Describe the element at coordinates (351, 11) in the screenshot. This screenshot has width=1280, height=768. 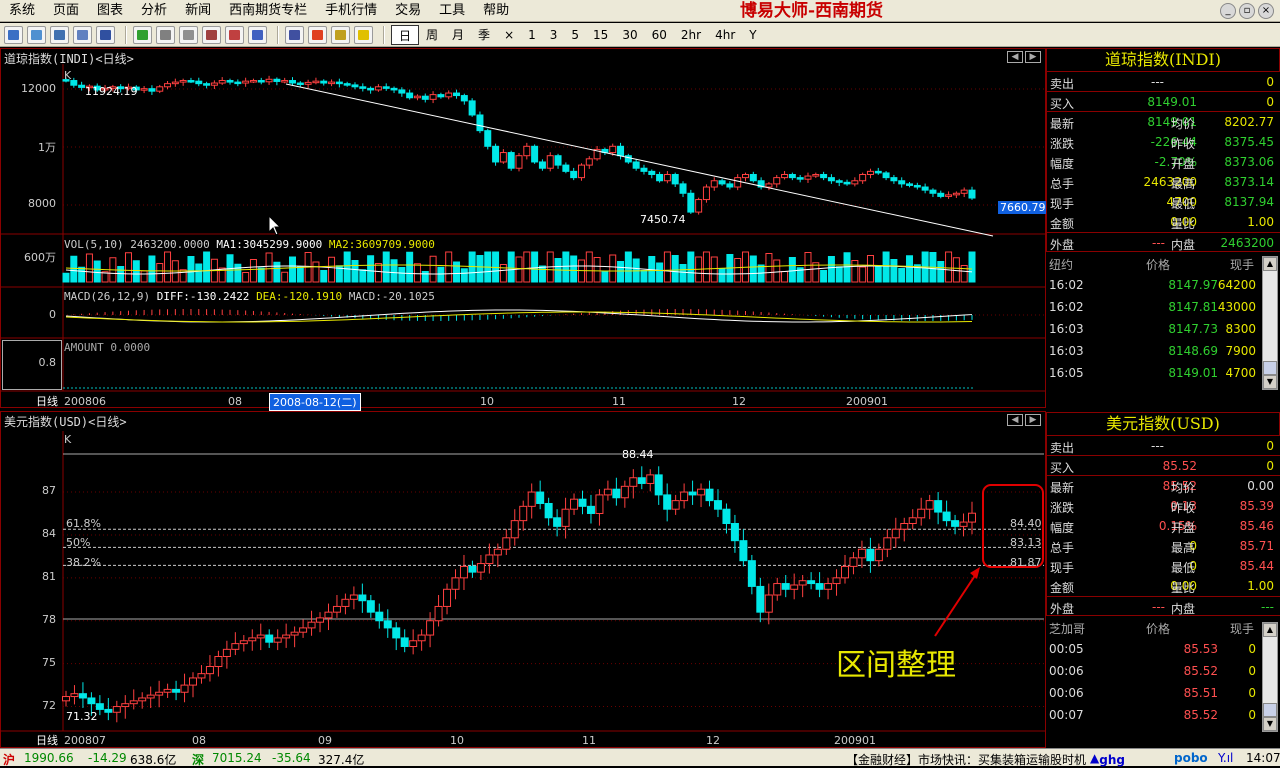
I see `menu-item-6: 手机行情` at that location.